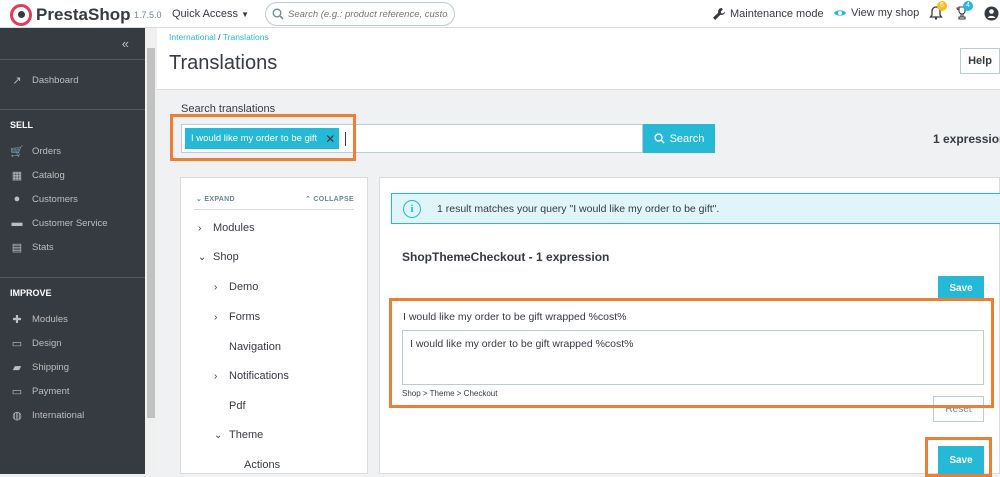 The width and height of the screenshot is (1000, 477). I want to click on text-cursor, so click(346, 138).